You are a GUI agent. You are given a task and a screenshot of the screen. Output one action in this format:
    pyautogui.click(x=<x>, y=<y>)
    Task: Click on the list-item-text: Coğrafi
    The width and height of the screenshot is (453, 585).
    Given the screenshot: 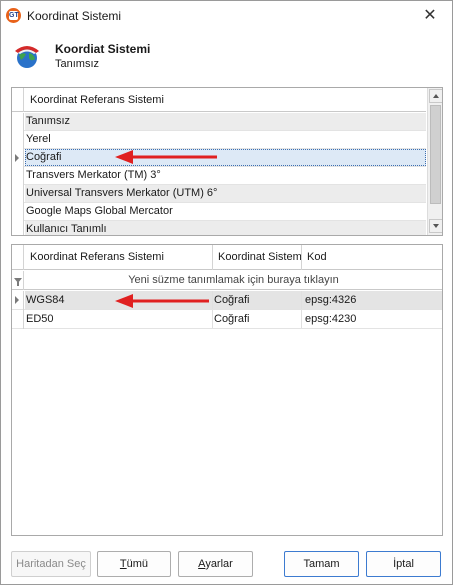 What is the action you would take?
    pyautogui.click(x=44, y=157)
    